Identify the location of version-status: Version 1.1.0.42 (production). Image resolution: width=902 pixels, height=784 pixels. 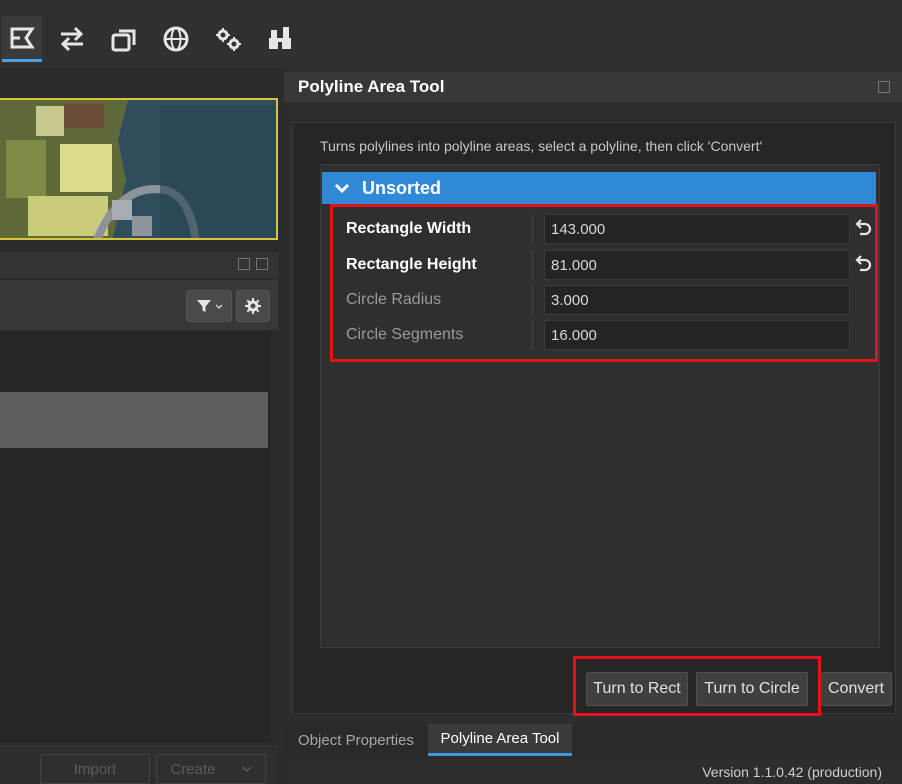
(792, 772).